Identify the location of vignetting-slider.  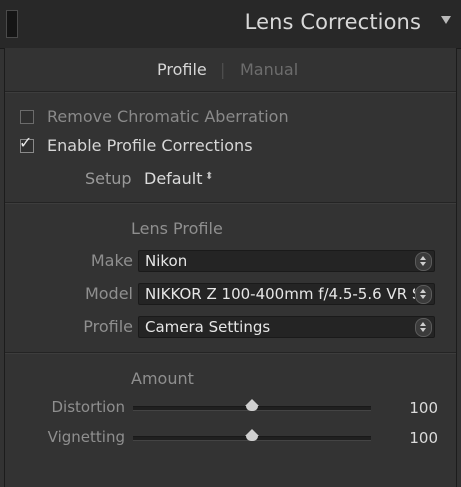
(252, 435).